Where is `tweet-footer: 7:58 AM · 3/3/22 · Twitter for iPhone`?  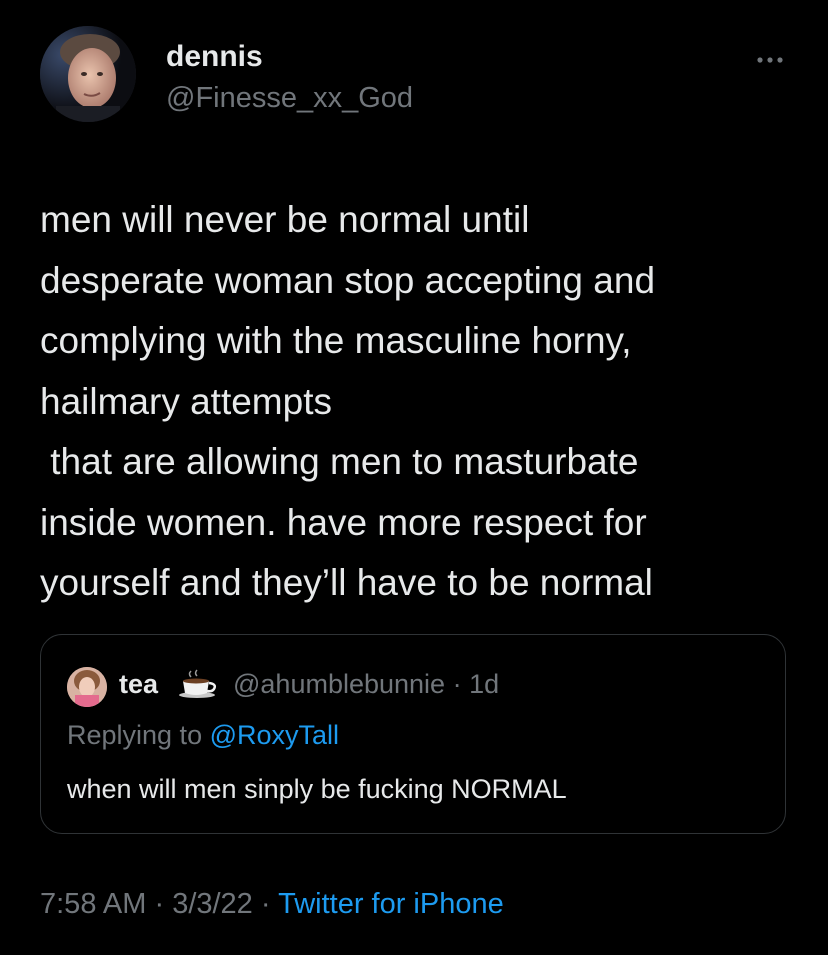
tweet-footer: 7:58 AM · 3/3/22 · Twitter for iPhone is located at coordinates (272, 904).